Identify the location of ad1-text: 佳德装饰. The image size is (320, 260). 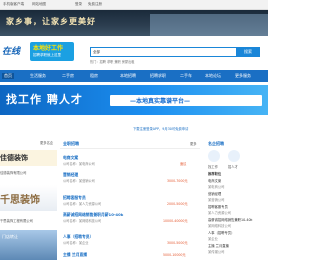
(14, 158).